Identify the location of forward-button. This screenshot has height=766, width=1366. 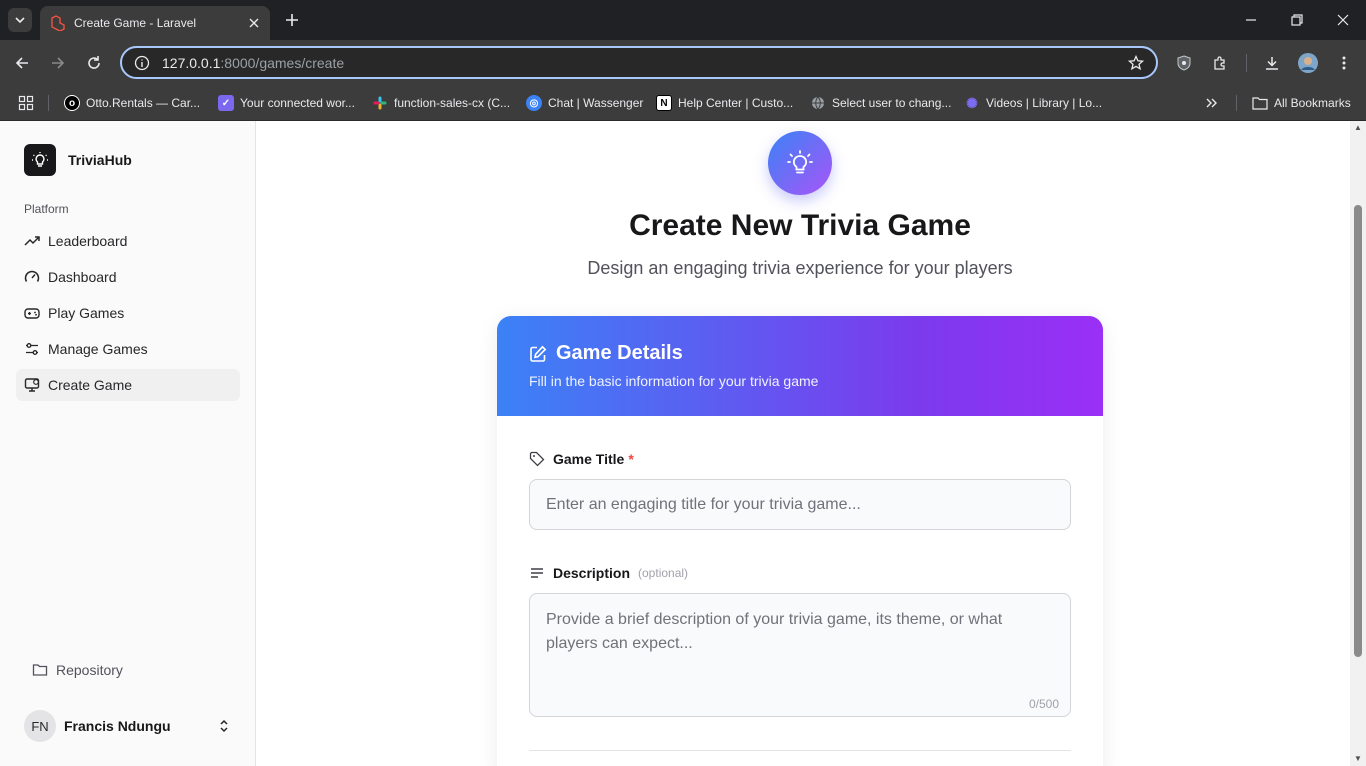
(58, 63).